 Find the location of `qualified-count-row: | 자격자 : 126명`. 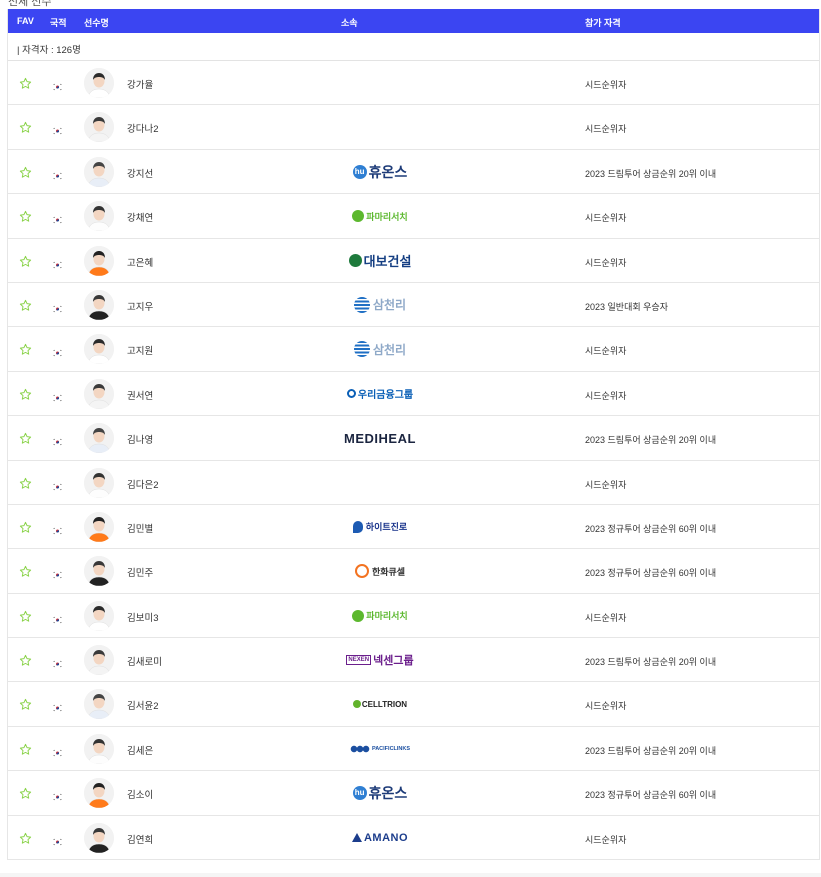

qualified-count-row: | 자격자 : 126명 is located at coordinates (413, 47).